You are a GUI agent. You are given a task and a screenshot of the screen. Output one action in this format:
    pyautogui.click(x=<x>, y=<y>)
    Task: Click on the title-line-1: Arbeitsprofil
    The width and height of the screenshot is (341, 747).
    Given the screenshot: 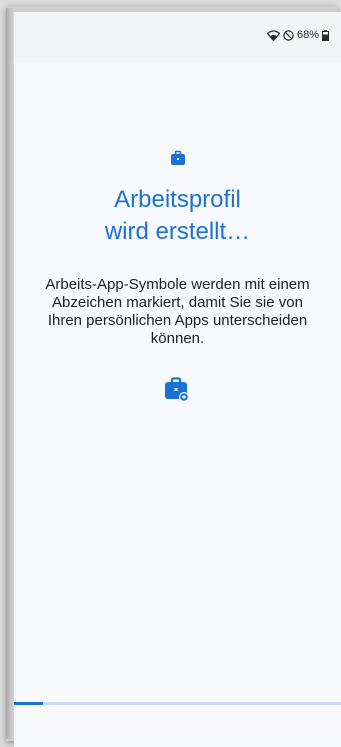 What is the action you would take?
    pyautogui.click(x=177, y=199)
    